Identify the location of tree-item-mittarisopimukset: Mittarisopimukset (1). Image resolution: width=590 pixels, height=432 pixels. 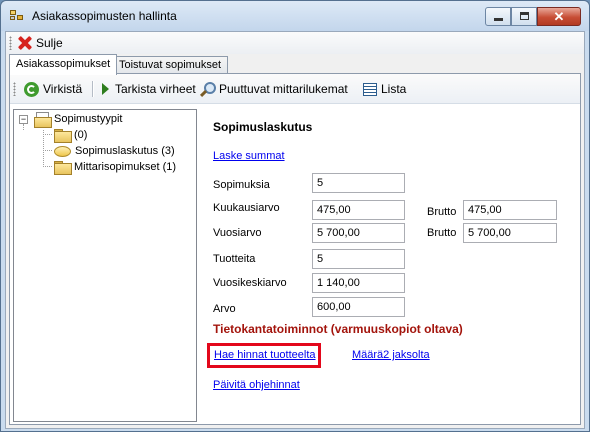
(115, 167).